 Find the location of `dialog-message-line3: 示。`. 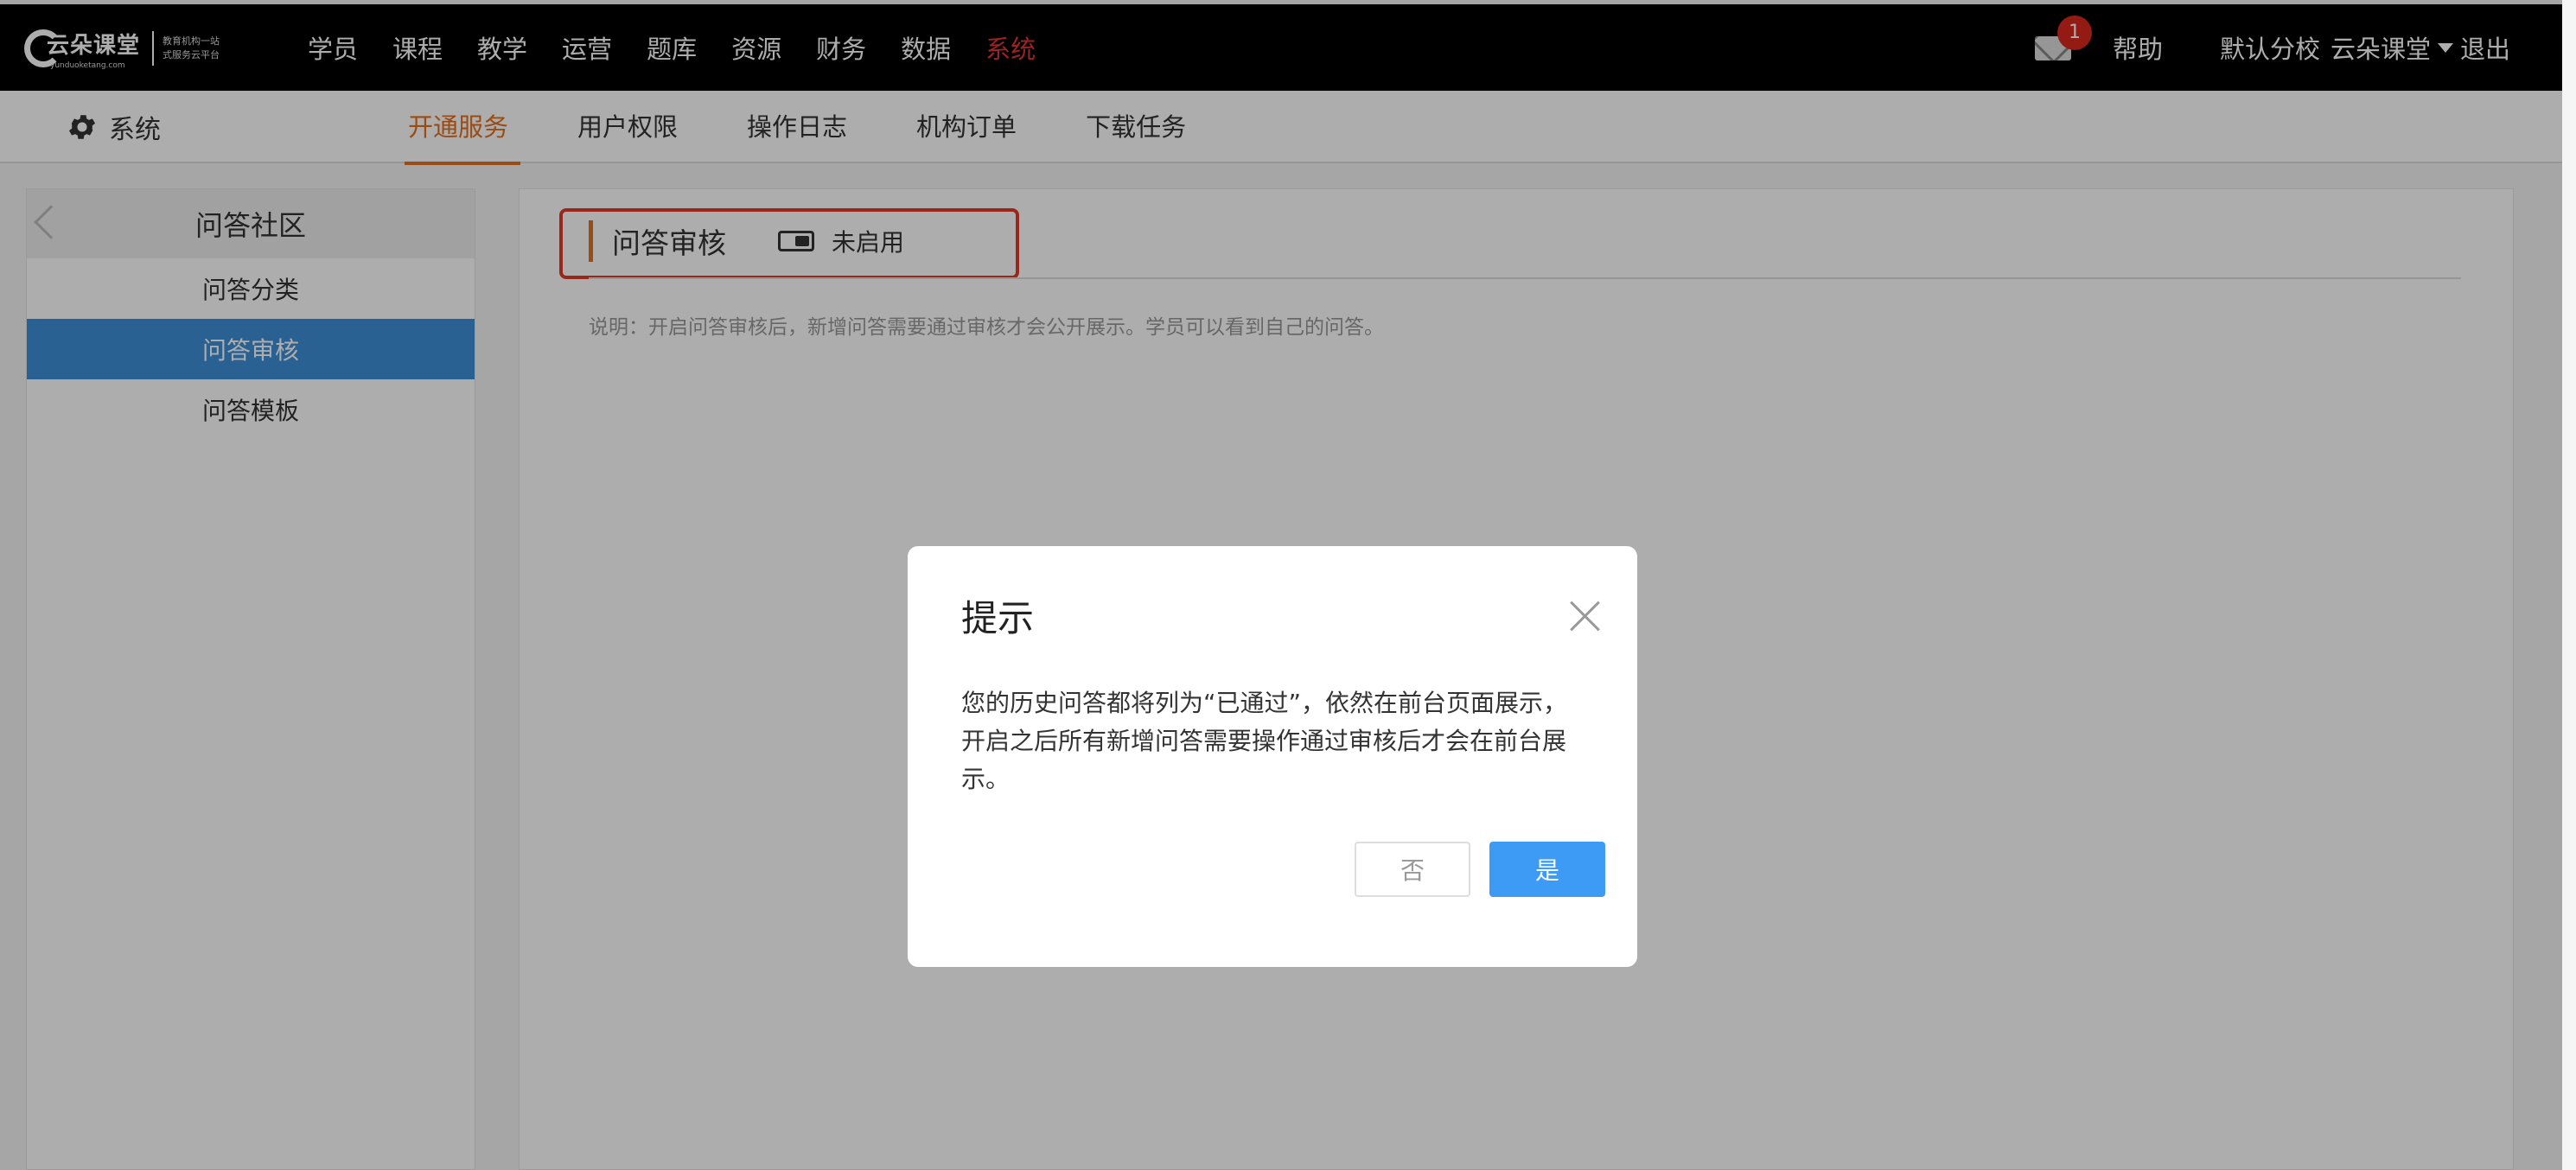

dialog-message-line3: 示。 is located at coordinates (986, 779).